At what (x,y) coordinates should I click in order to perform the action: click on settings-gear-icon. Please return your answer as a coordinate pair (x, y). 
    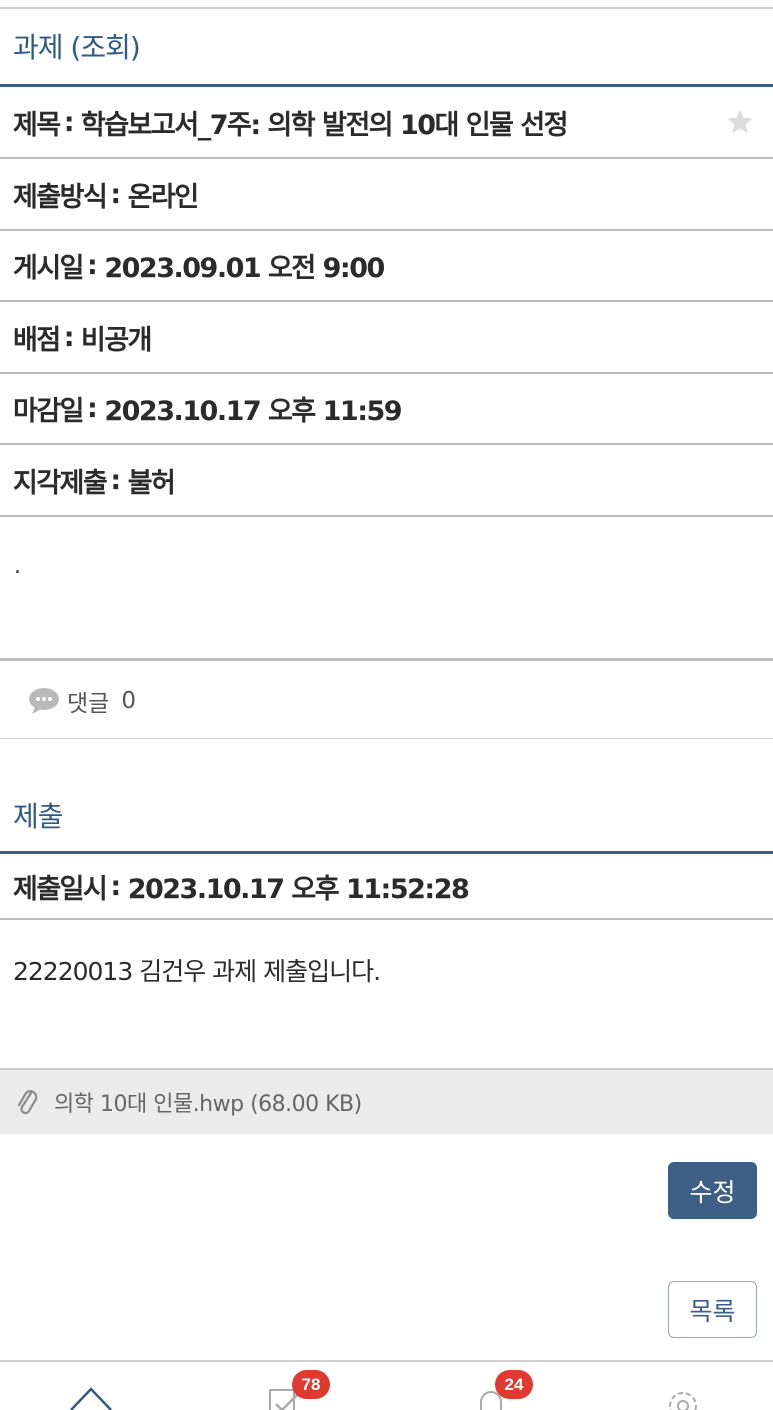
    Looking at the image, I should click on (683, 1401).